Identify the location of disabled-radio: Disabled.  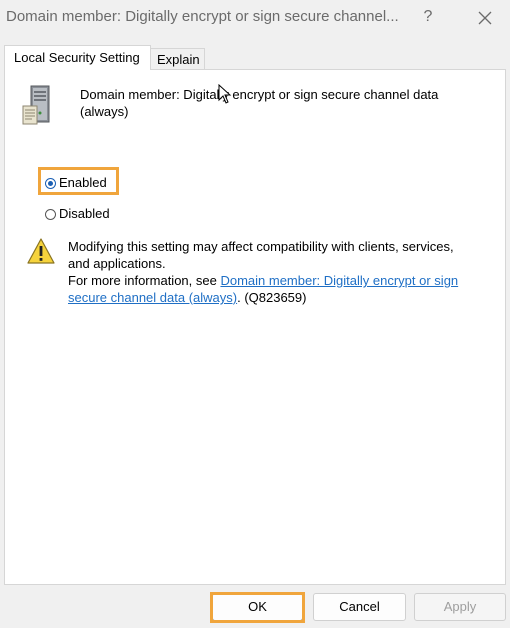
(85, 215).